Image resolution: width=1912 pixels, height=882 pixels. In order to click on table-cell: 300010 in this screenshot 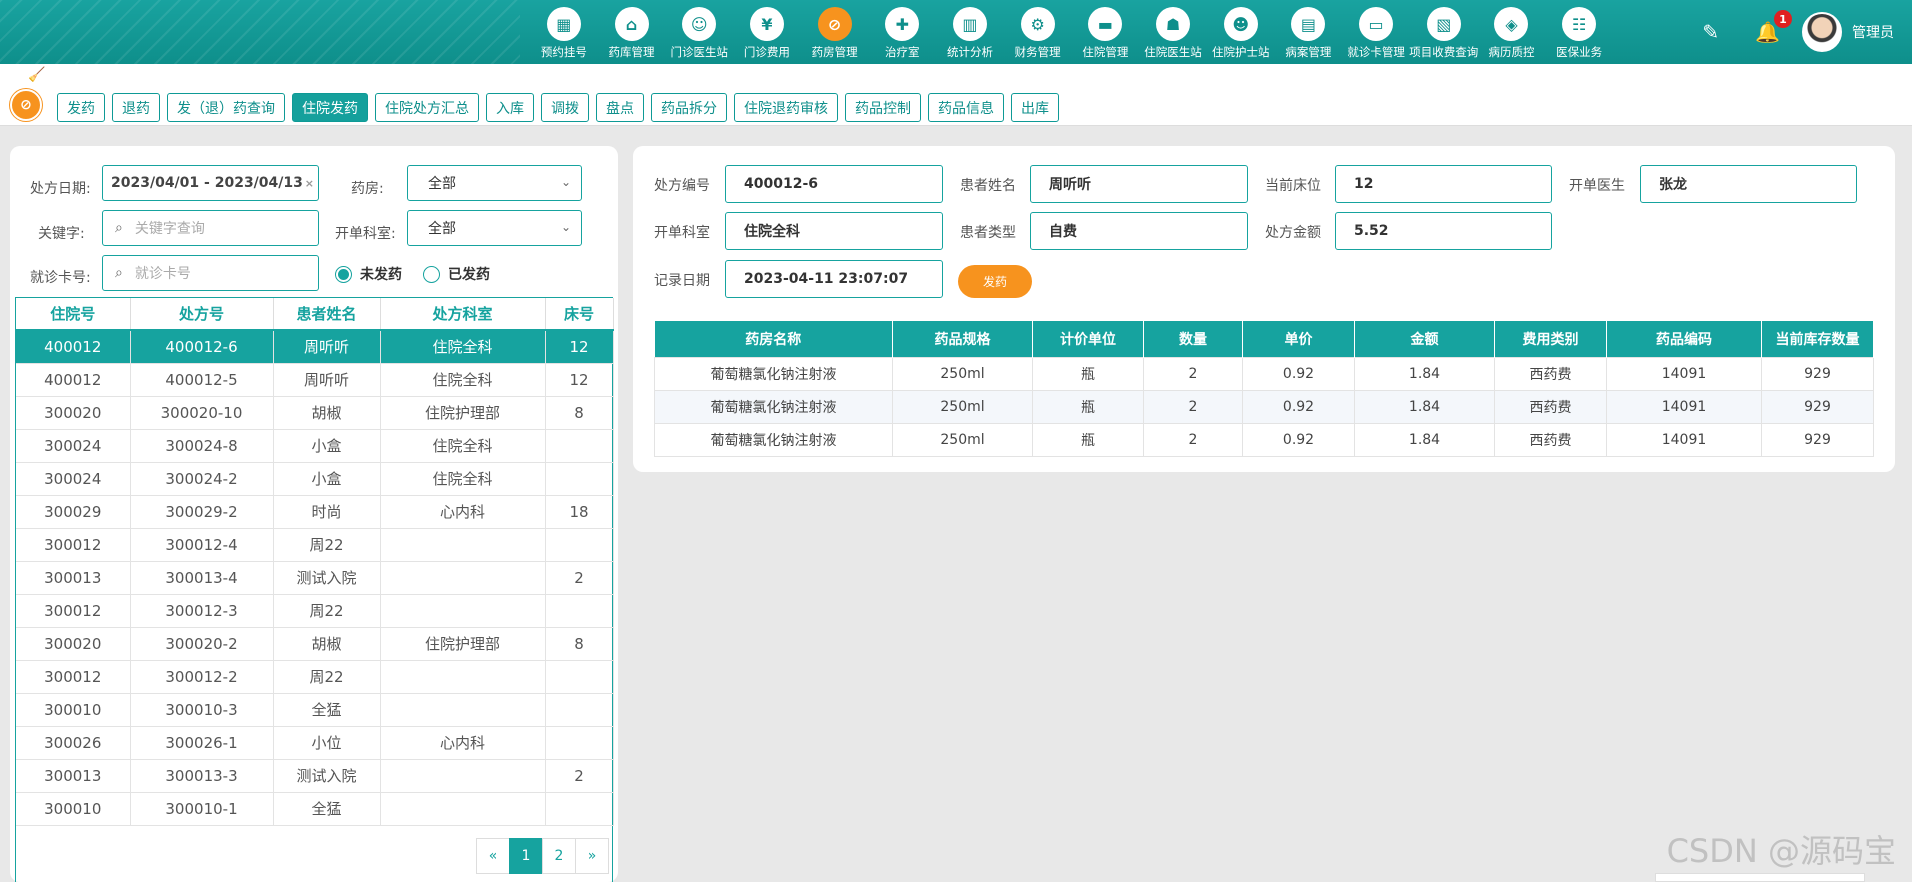, I will do `click(73, 710)`.